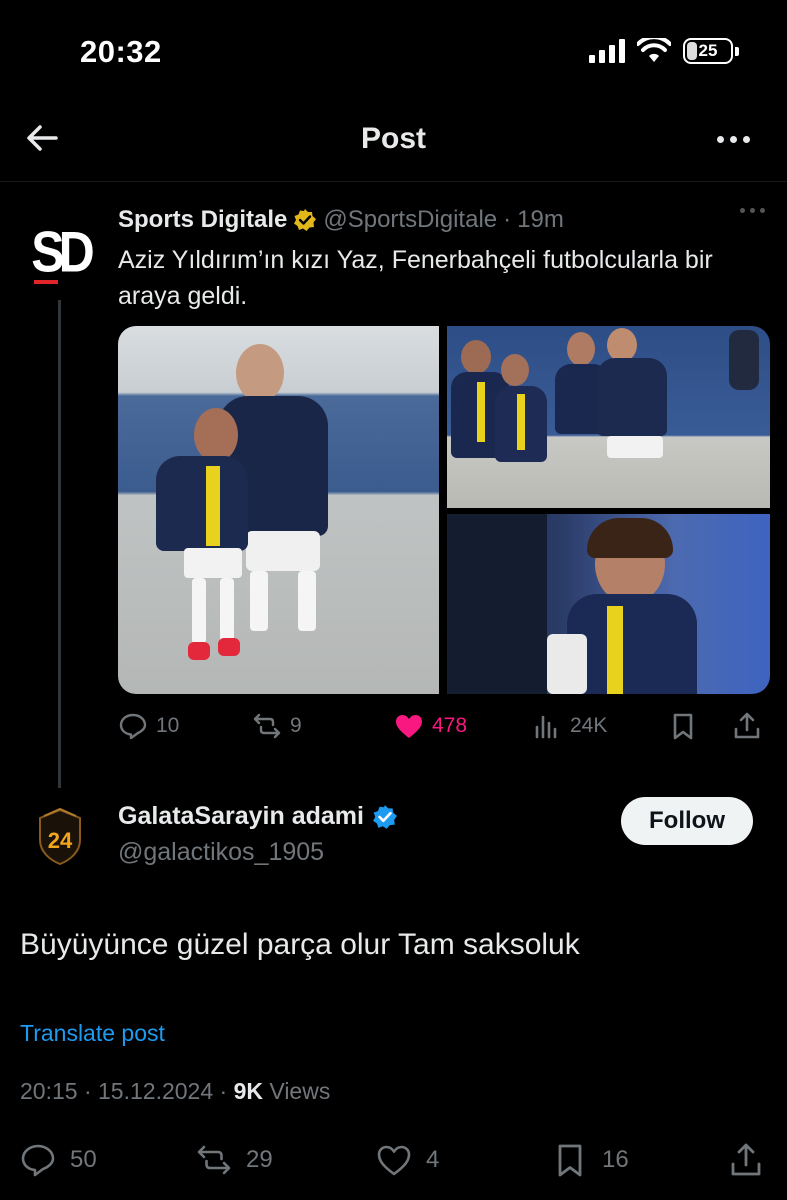 The image size is (787, 1200). What do you see at coordinates (63, 252) in the screenshot?
I see `avatar-logo: SD` at bounding box center [63, 252].